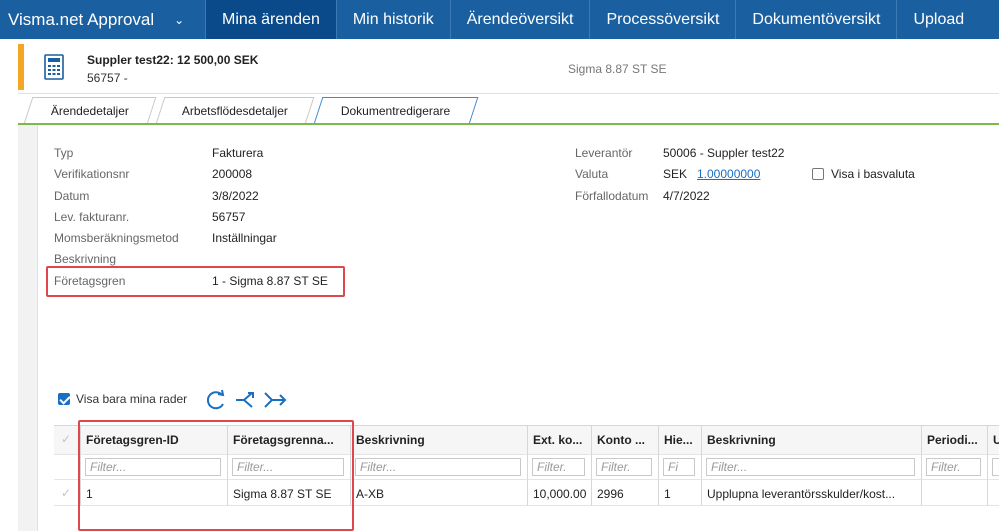 The image size is (999, 531). I want to click on highlight-box-branch, so click(195, 281).